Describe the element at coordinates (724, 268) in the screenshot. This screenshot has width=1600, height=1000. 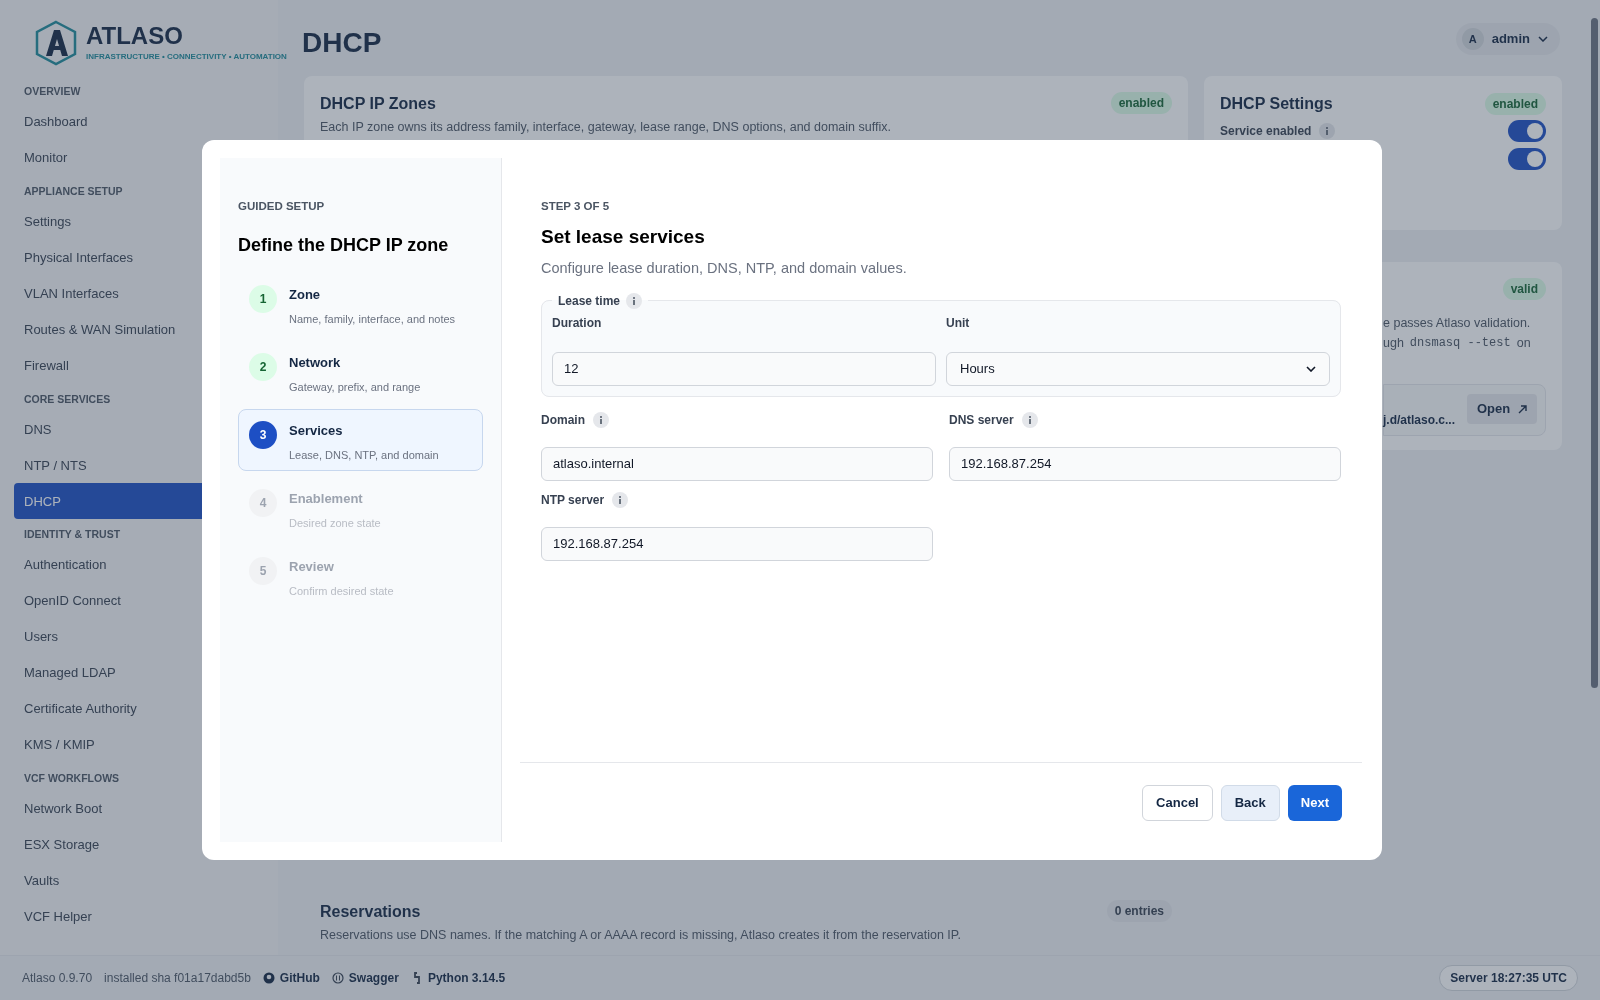
I see `section-description: Configure lease duration, DNS, NTP, and domain values.` at that location.